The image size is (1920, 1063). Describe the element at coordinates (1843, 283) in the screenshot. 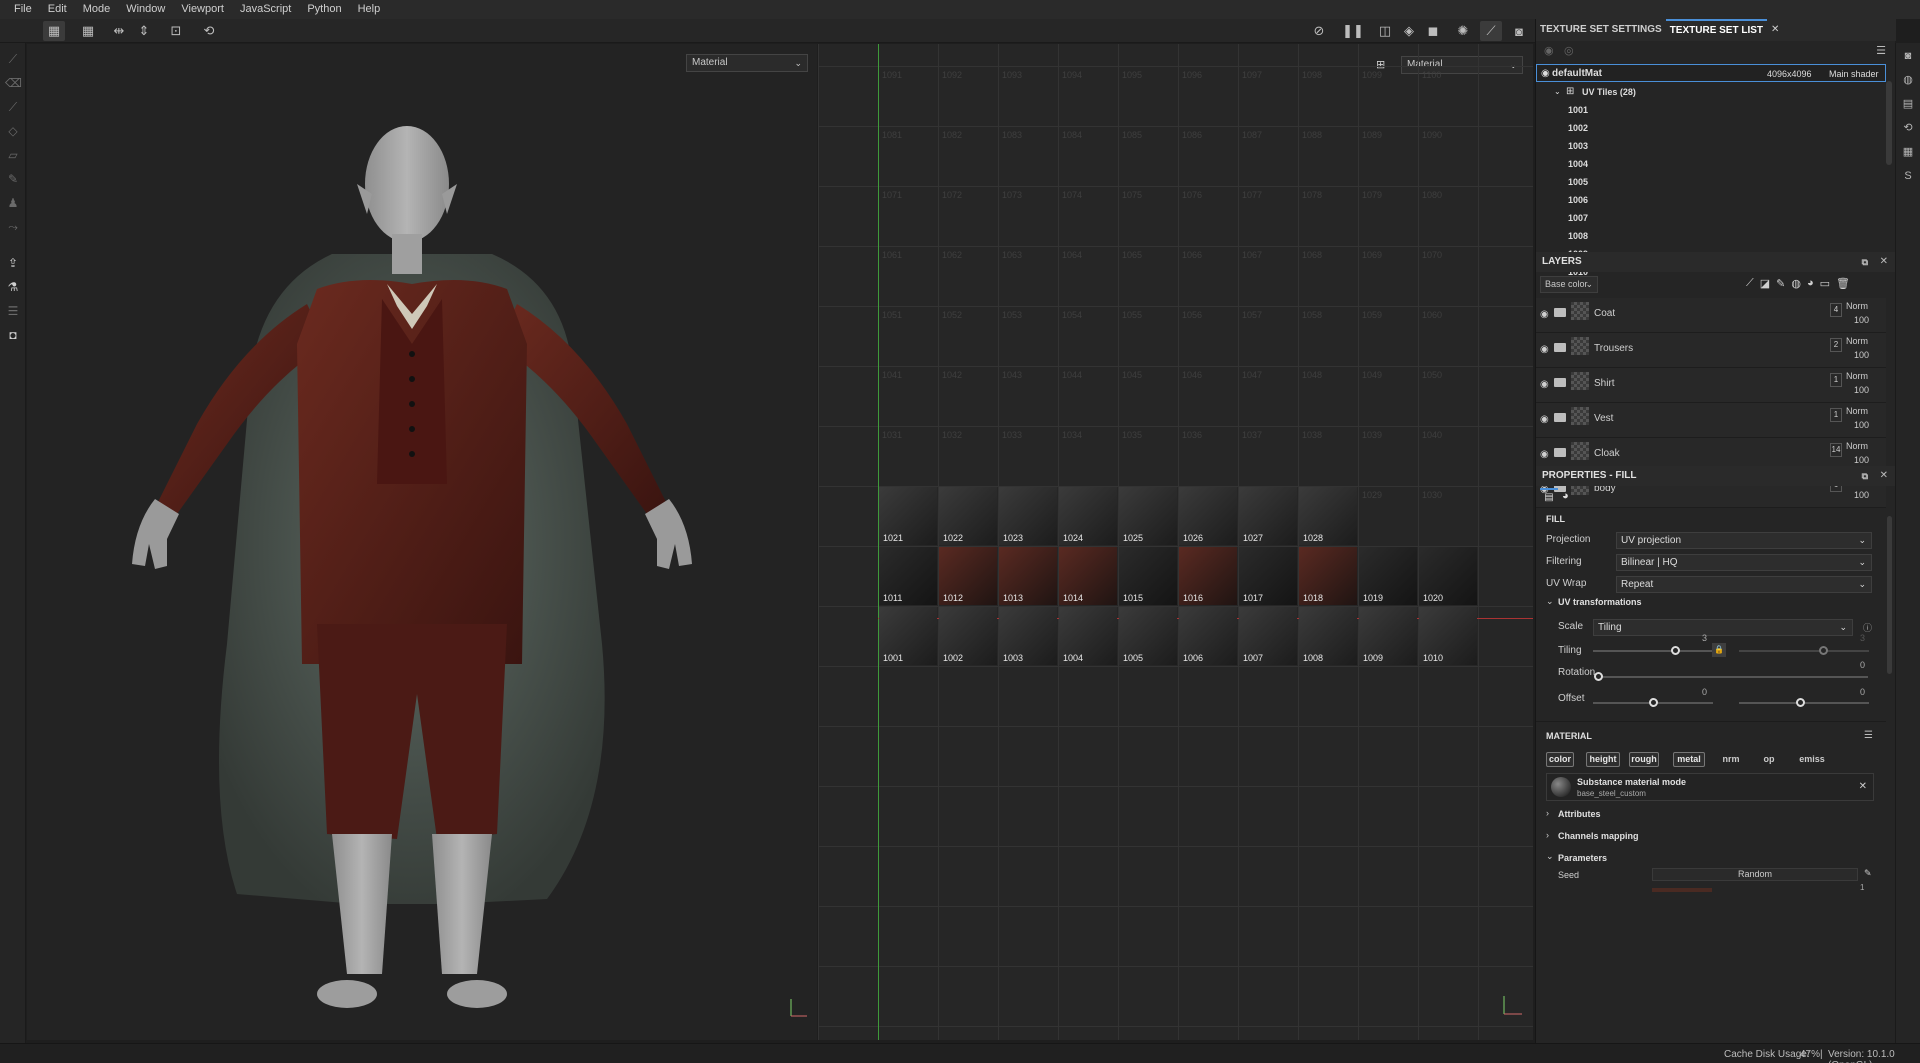

I see `delete-icon: 🗑` at that location.